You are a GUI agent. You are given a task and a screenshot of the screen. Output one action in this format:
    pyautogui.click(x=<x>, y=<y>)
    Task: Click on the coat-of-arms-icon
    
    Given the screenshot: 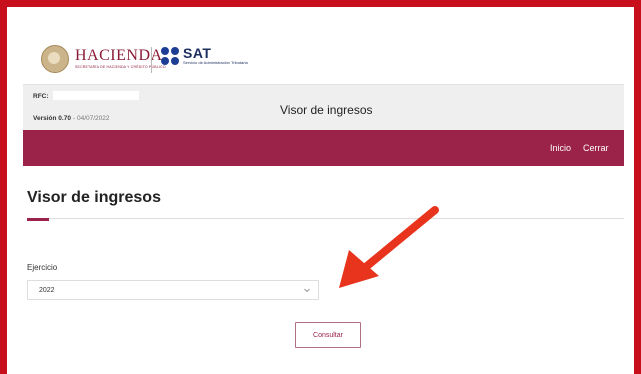 What is the action you would take?
    pyautogui.click(x=55, y=59)
    